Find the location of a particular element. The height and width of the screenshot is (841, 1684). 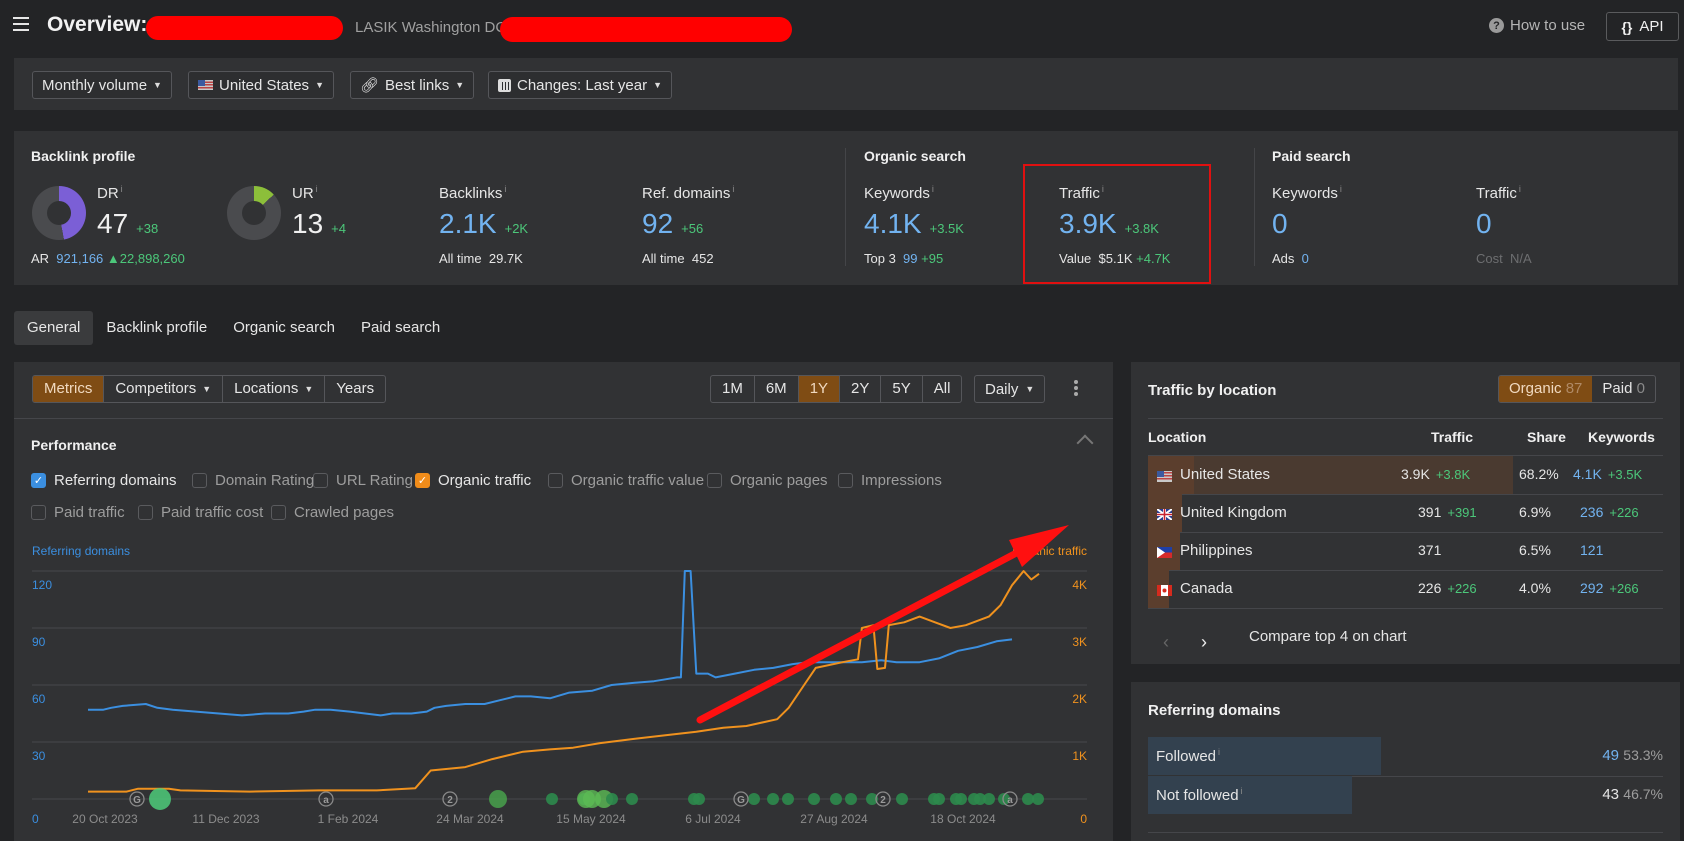

tab-paid-search: Paid search is located at coordinates (400, 328).